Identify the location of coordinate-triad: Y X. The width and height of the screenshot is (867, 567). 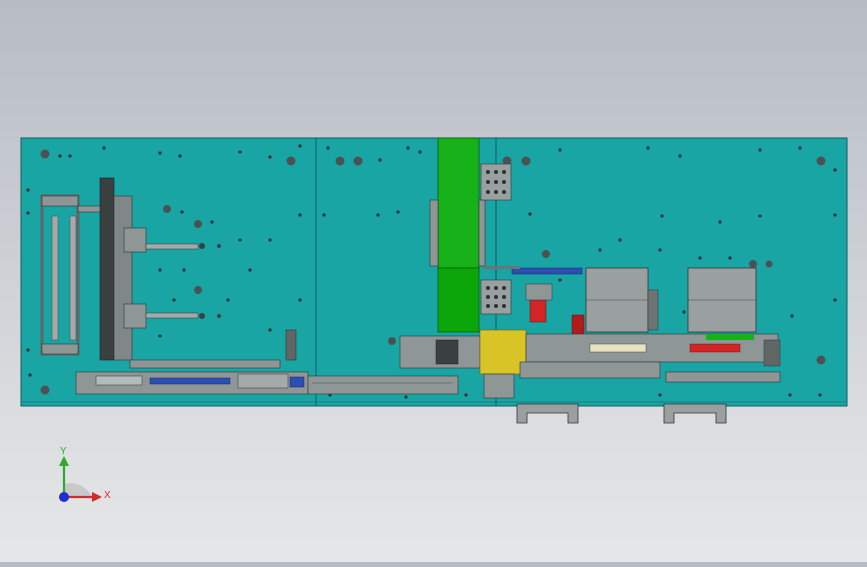
(85, 474).